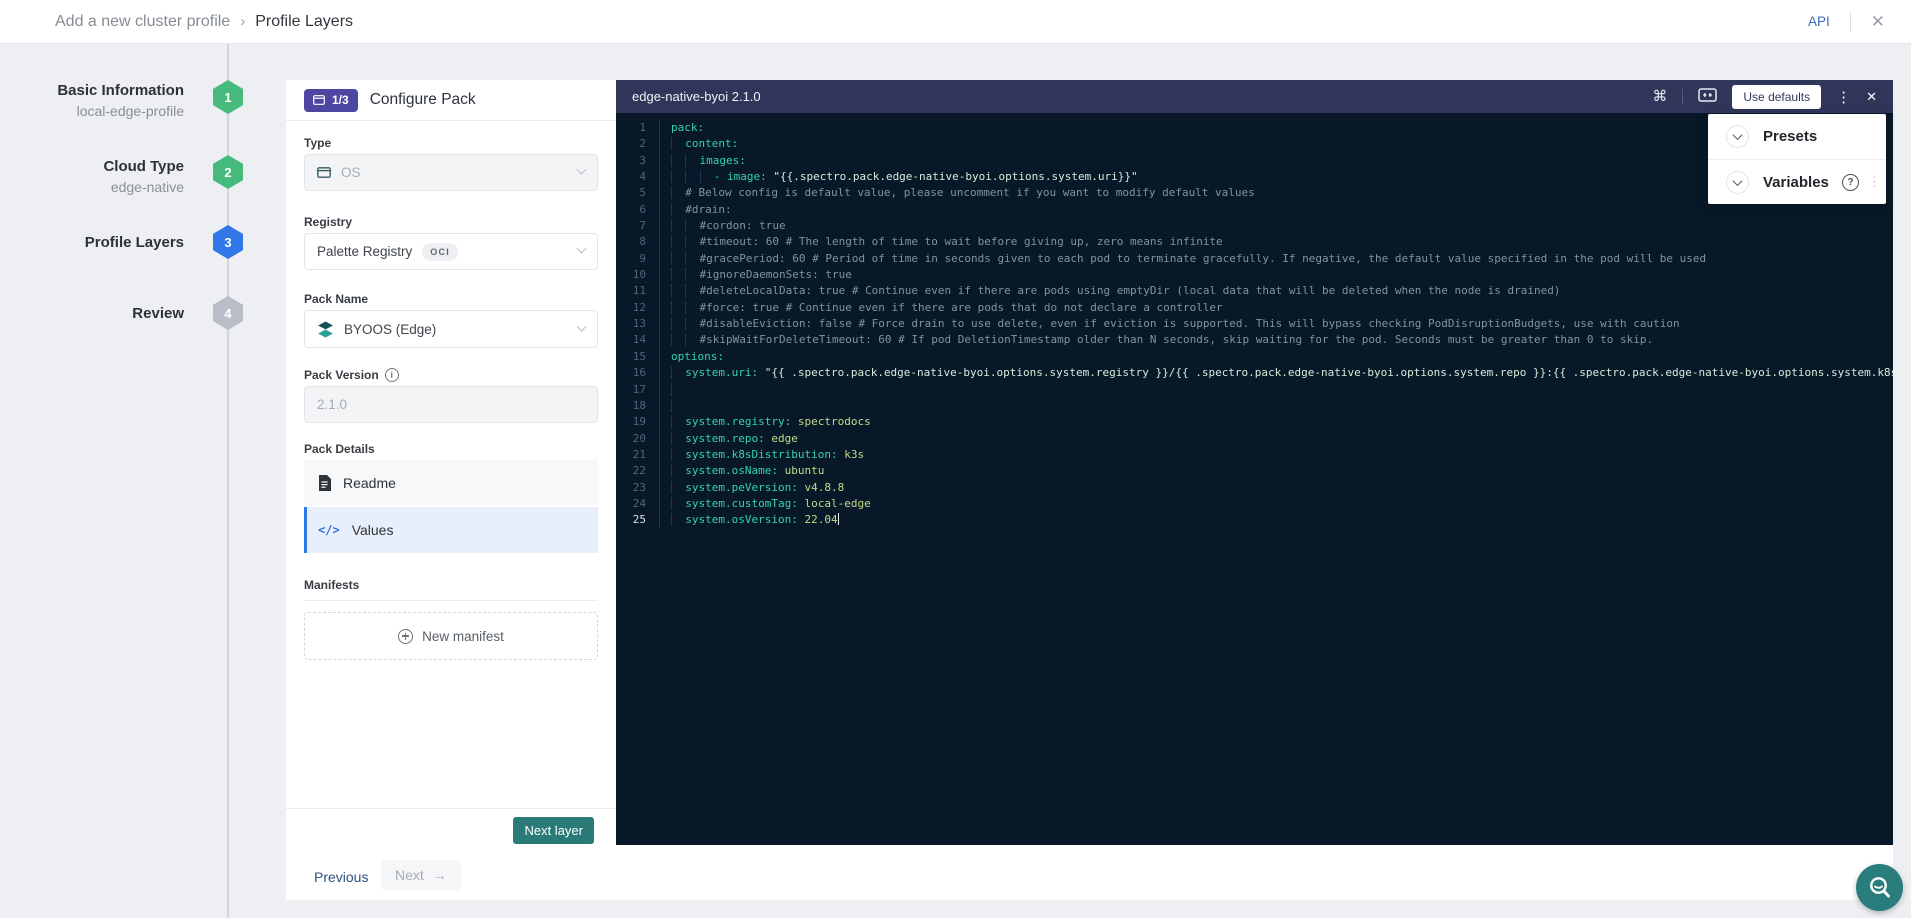 This screenshot has width=1911, height=918. I want to click on pack-details-label: Pack Details, so click(339, 449).